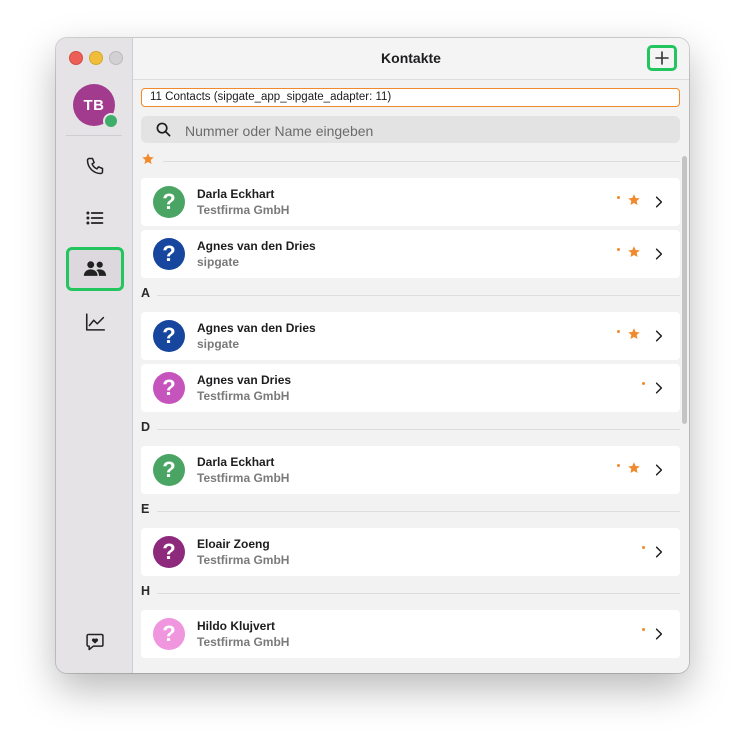  I want to click on contact-name: Hildo Klujvert, so click(236, 626).